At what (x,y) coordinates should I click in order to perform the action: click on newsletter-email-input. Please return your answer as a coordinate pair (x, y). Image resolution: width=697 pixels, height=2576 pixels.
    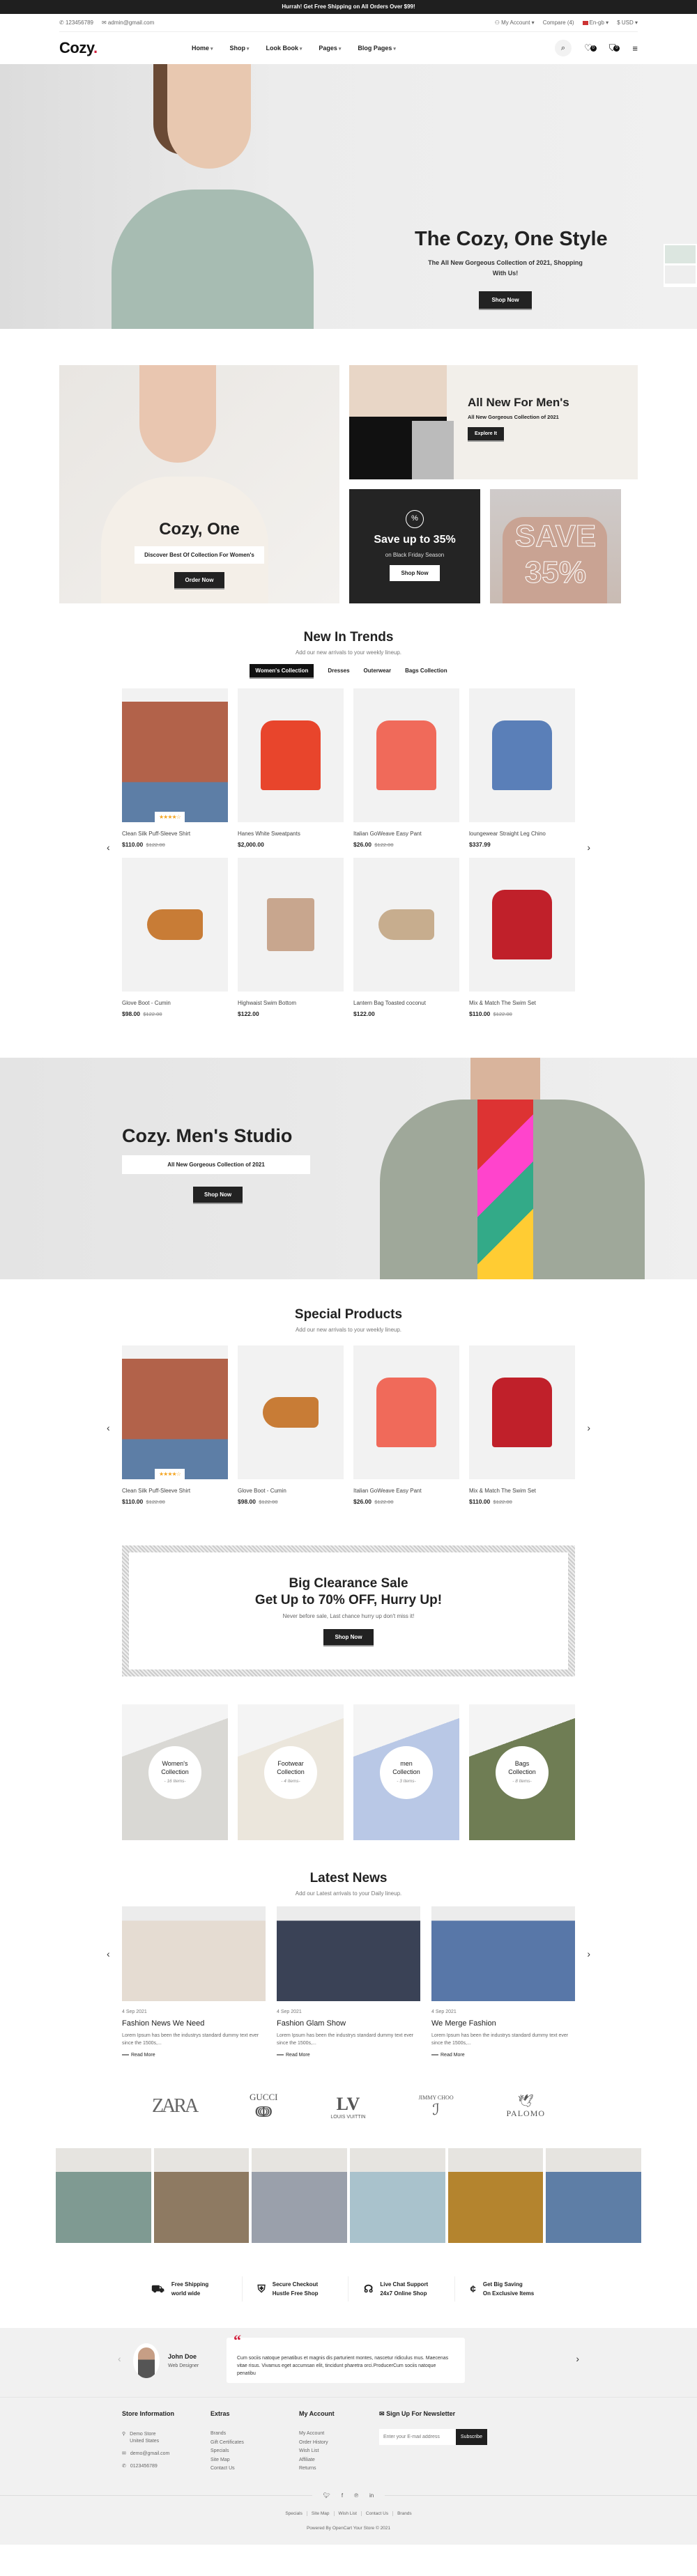
    Looking at the image, I should click on (417, 2437).